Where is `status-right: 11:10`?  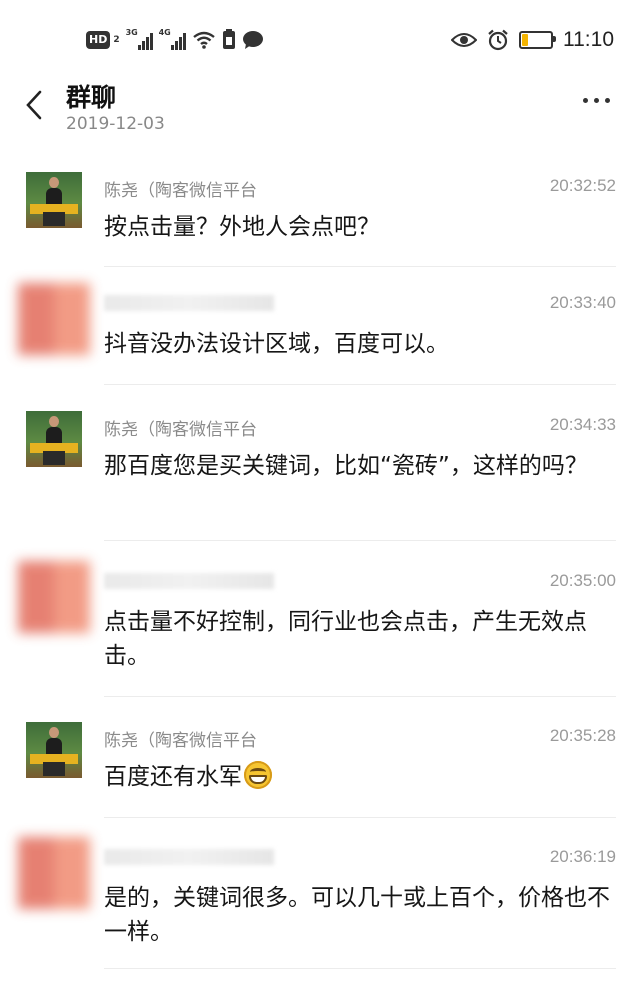
status-right: 11:10 is located at coordinates (532, 40).